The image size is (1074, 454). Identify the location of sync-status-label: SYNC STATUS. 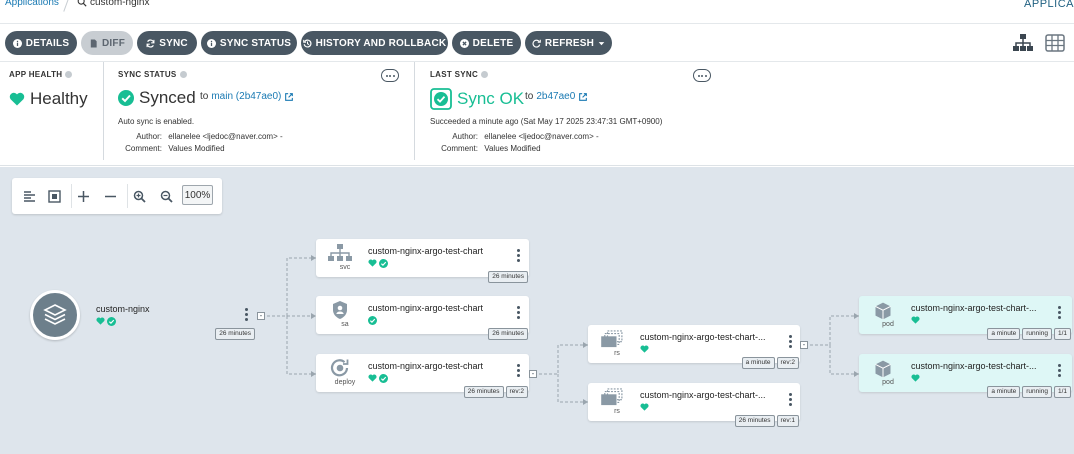
(152, 74).